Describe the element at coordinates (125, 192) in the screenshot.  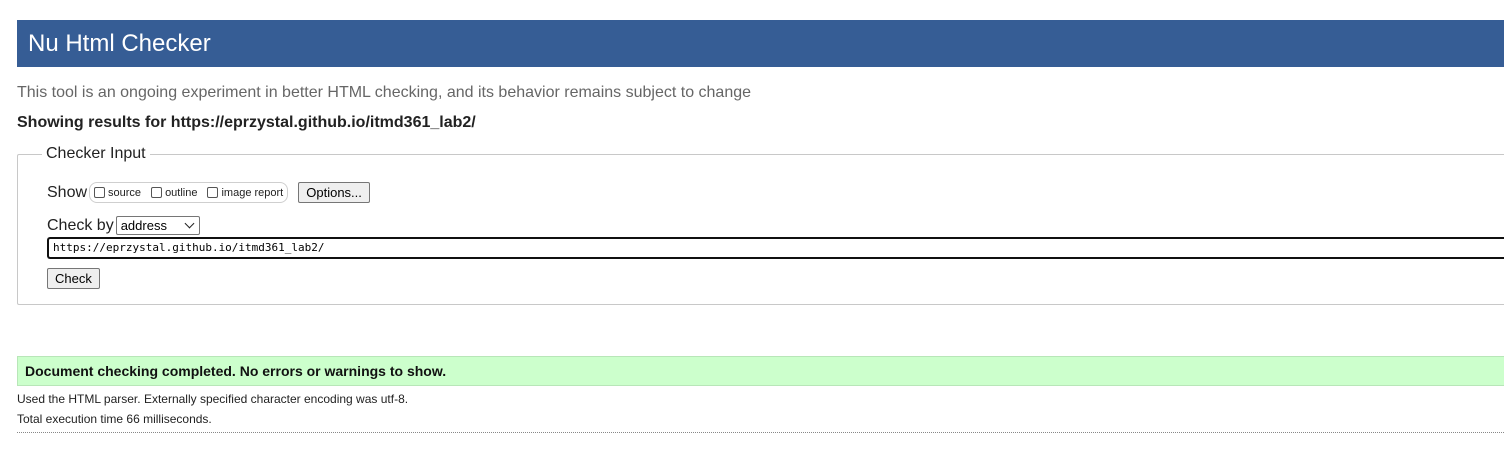
I see `source-label: source` at that location.